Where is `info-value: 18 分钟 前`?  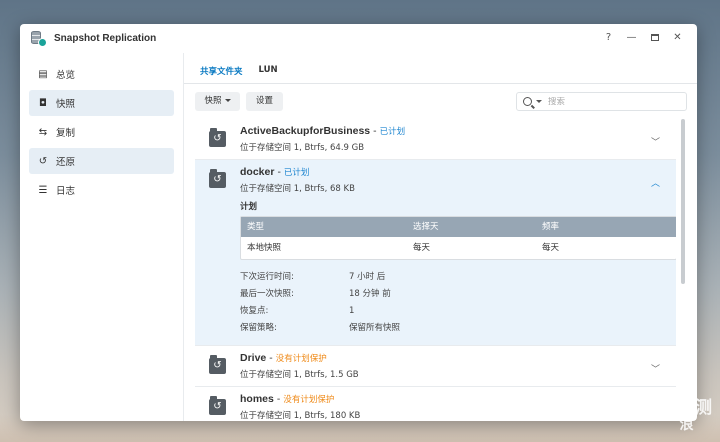
info-value: 18 分钟 前 is located at coordinates (370, 294).